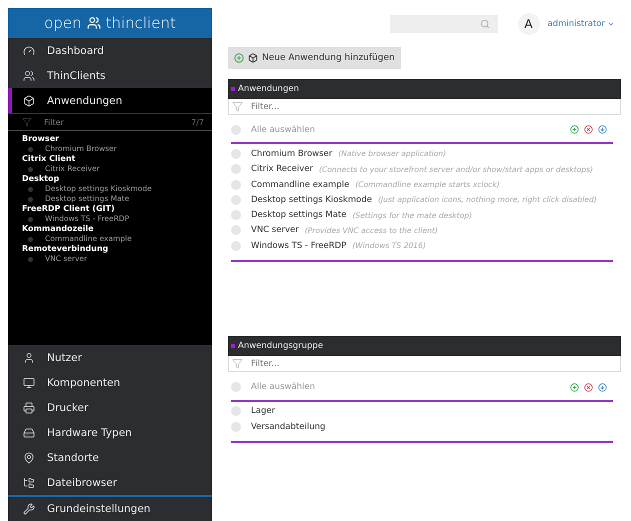 The height and width of the screenshot is (521, 631). What do you see at coordinates (117, 229) in the screenshot?
I see `tree-group: Kommandozeile` at bounding box center [117, 229].